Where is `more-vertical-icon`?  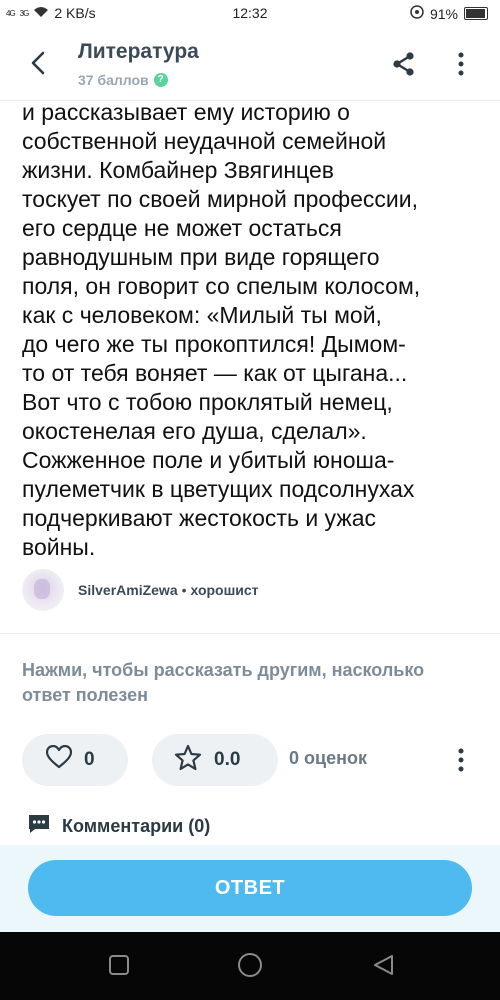 more-vertical-icon is located at coordinates (461, 64).